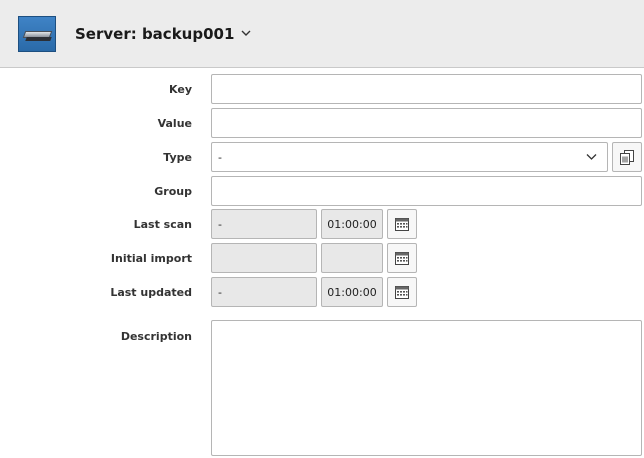 The width and height of the screenshot is (644, 458). Describe the element at coordinates (220, 157) in the screenshot. I see `type-selected-value: -` at that location.